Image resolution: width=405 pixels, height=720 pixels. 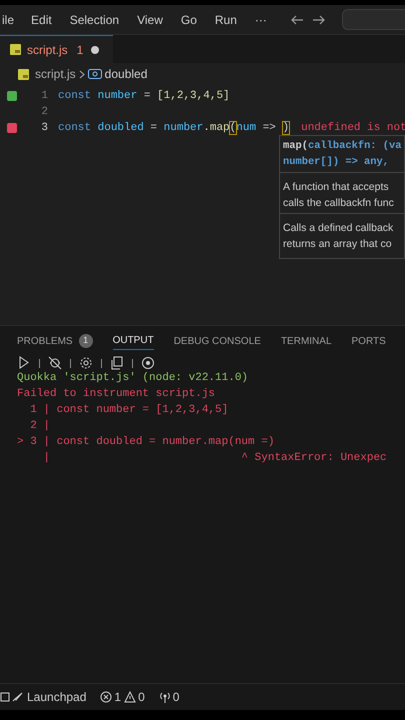 What do you see at coordinates (94, 19) in the screenshot?
I see `menu-item: Selection` at bounding box center [94, 19].